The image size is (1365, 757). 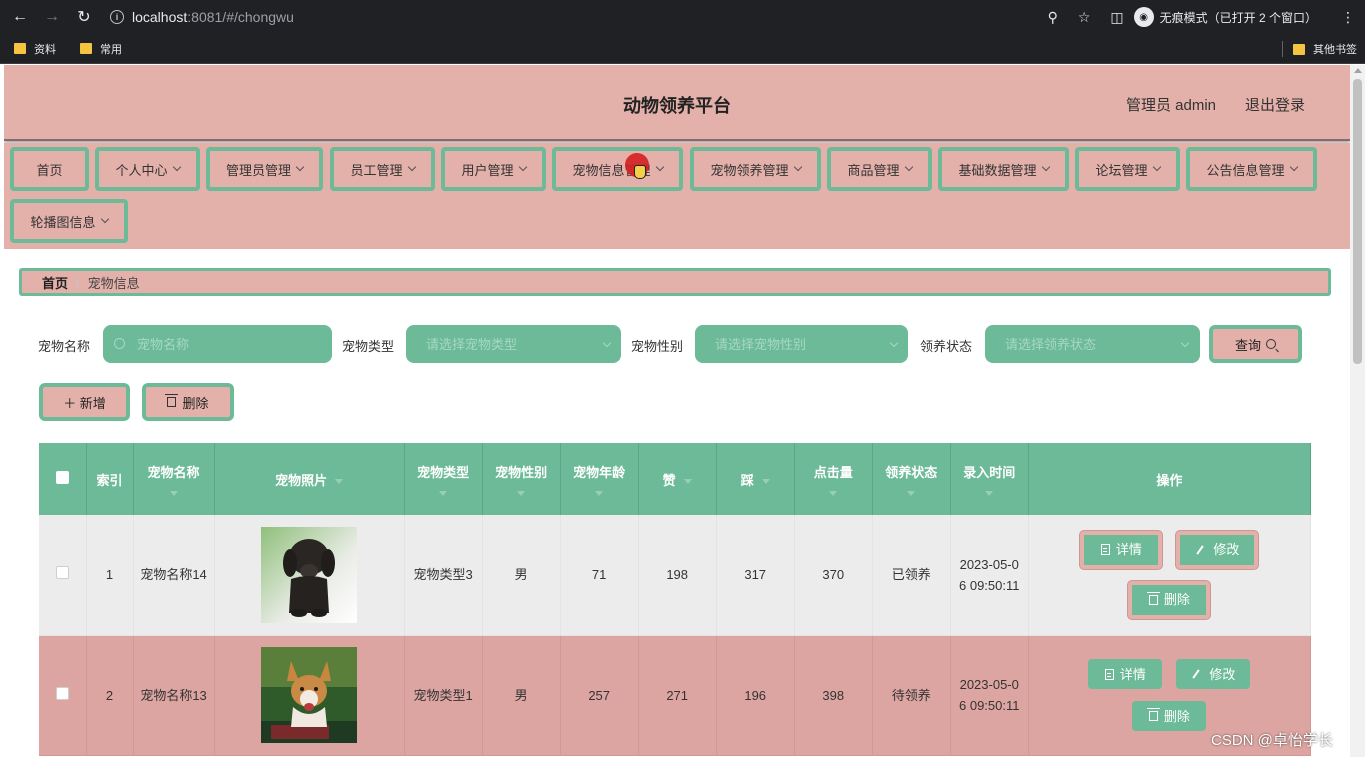 What do you see at coordinates (172, 400) in the screenshot?
I see `trash-icon` at bounding box center [172, 400].